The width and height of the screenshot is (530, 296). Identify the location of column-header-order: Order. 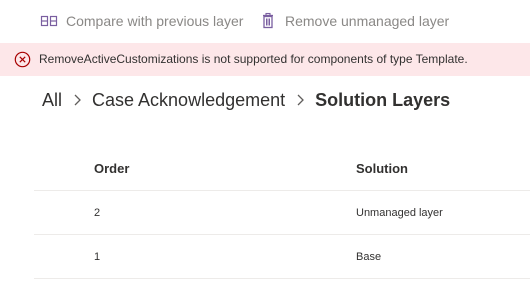
(111, 168).